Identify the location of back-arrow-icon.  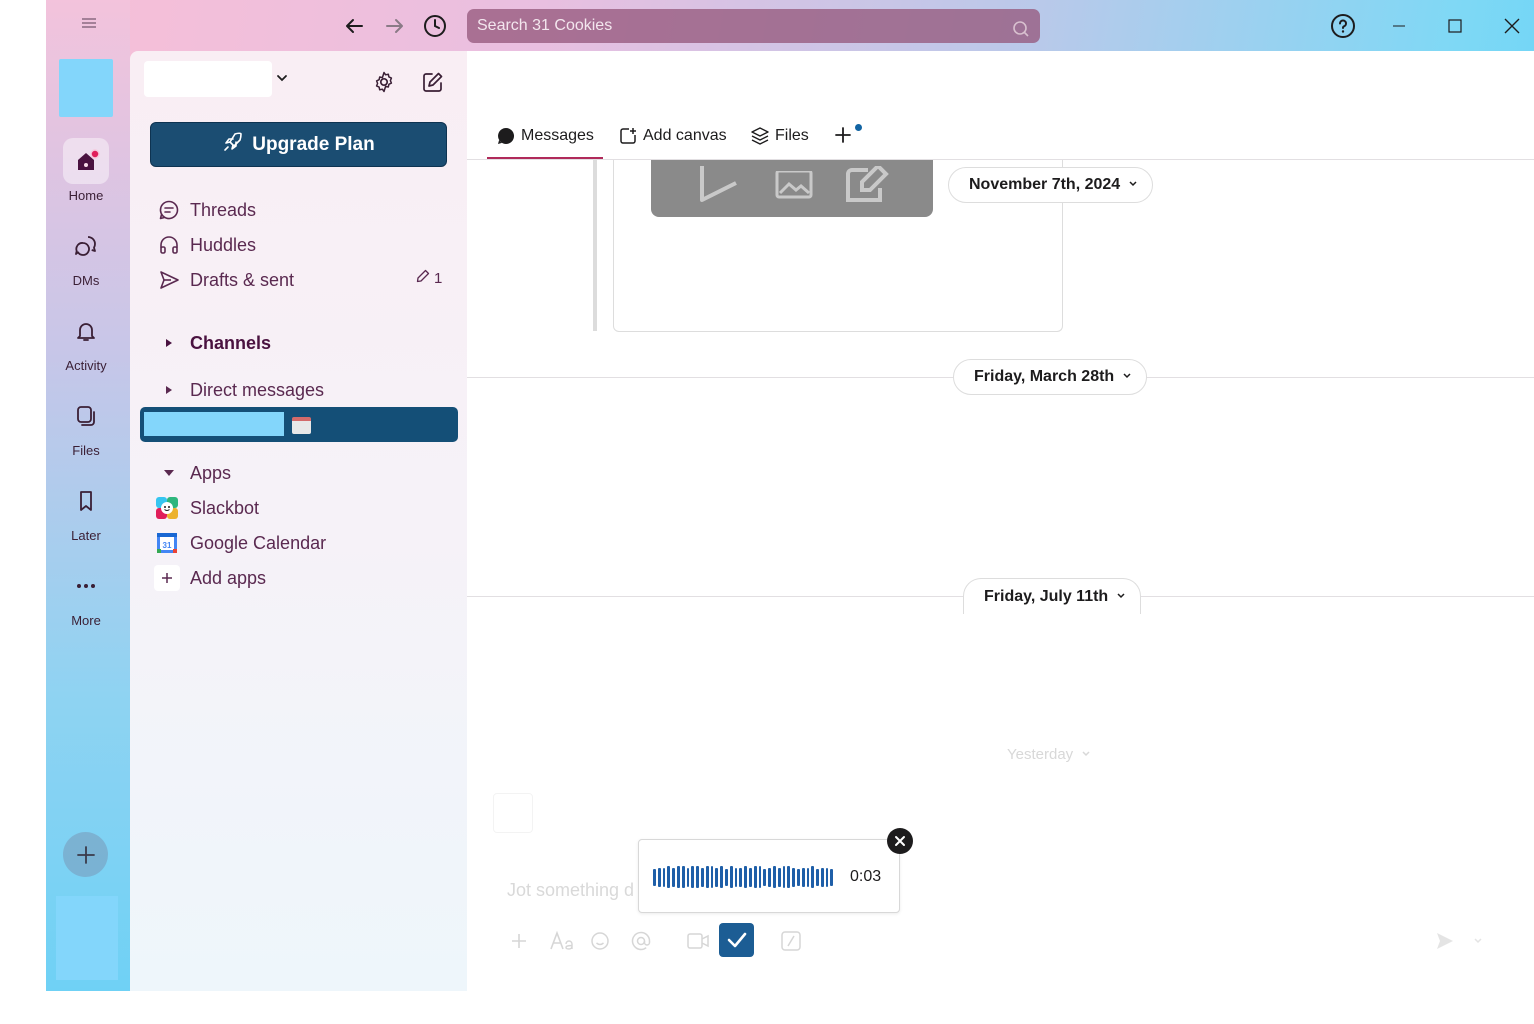
(354, 26).